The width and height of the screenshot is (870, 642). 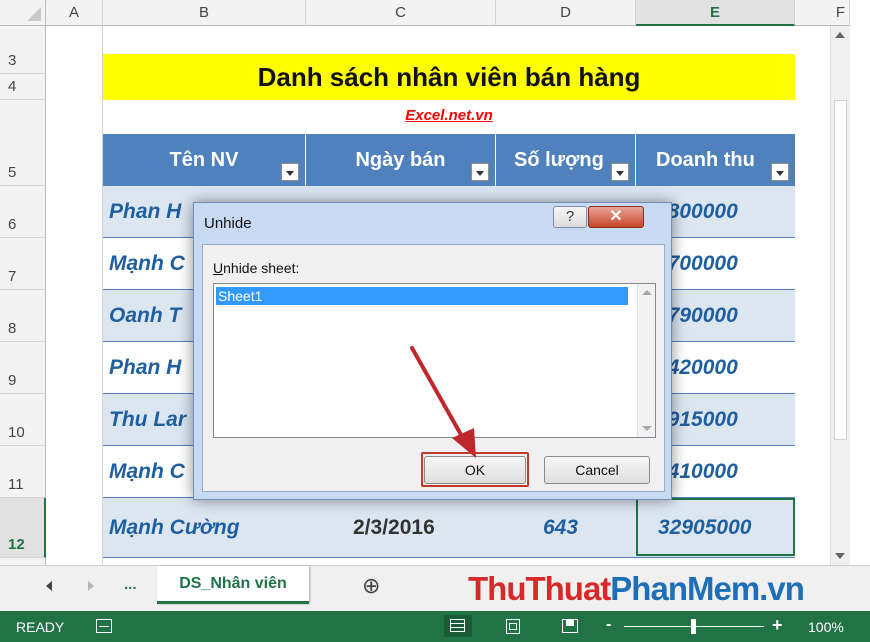 I want to click on help-button: ?, so click(x=570, y=217).